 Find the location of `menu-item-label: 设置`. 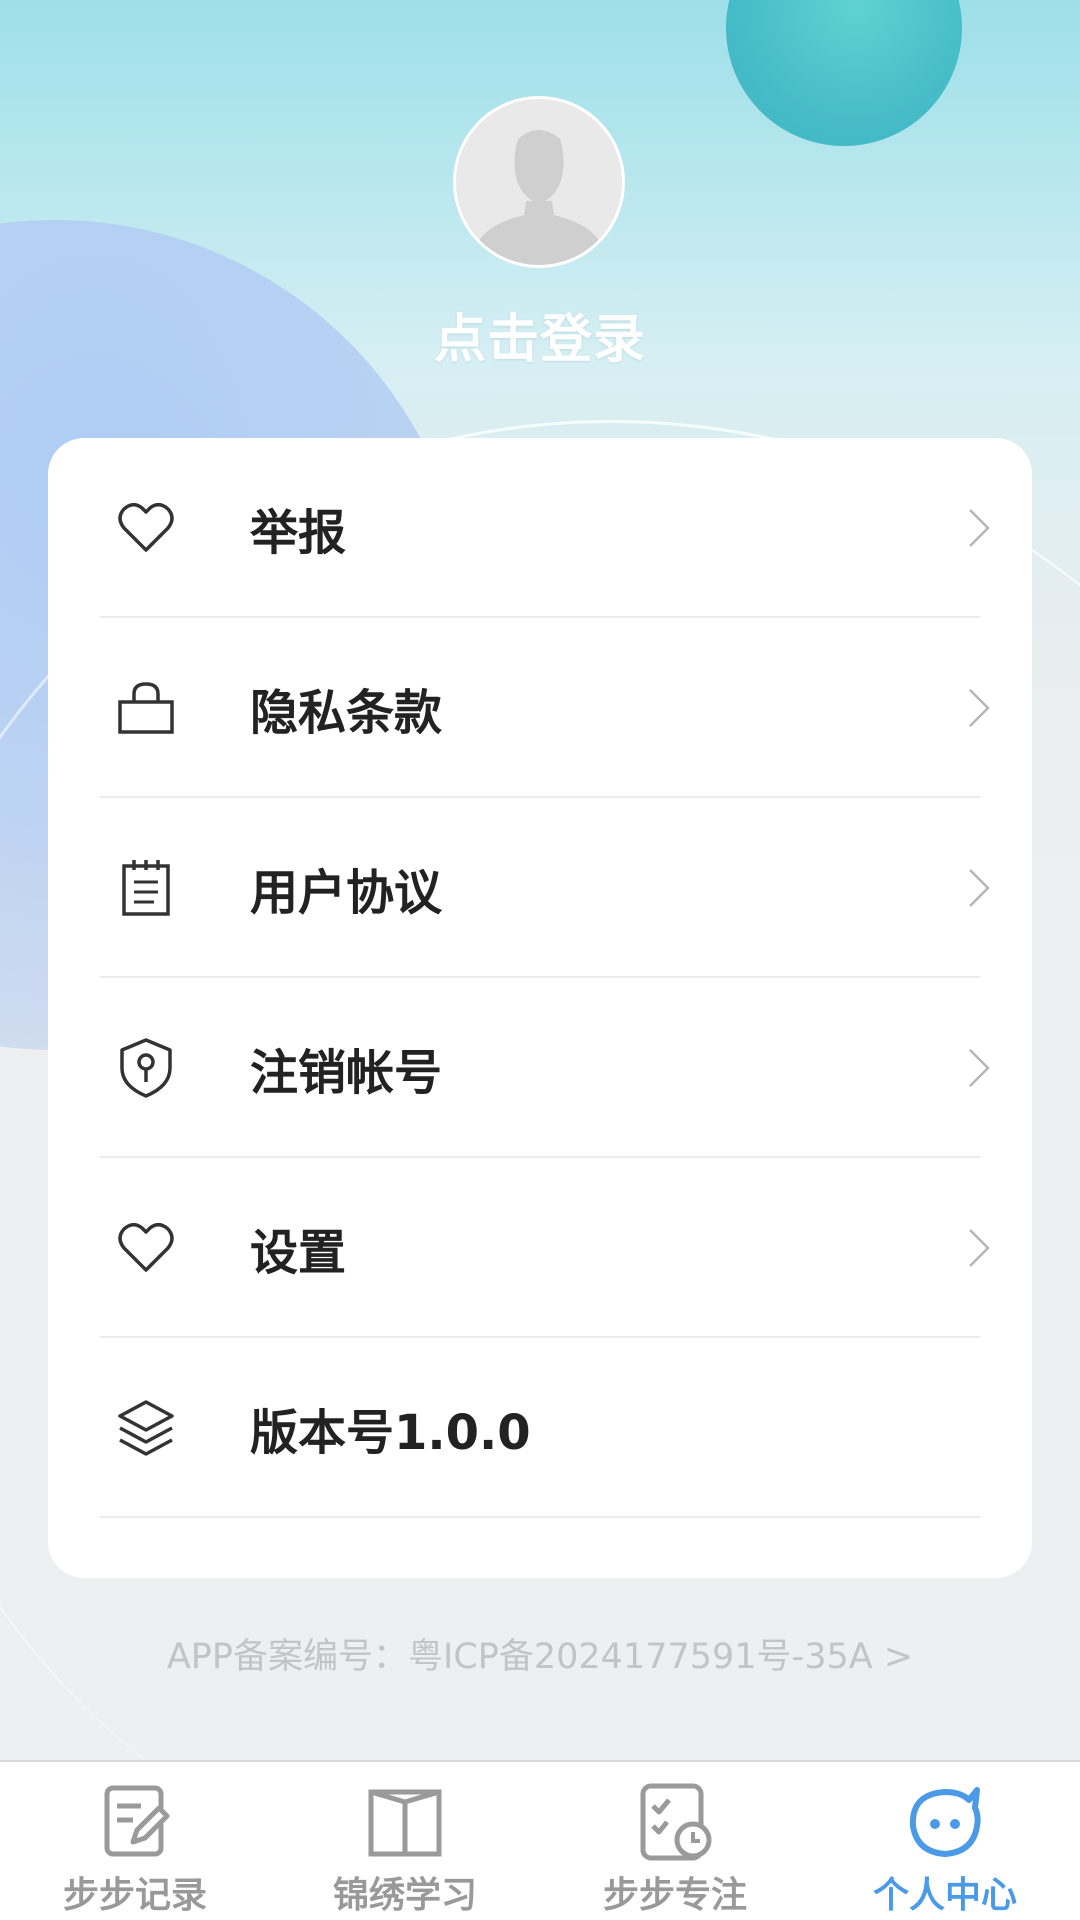

menu-item-label: 设置 is located at coordinates (298, 1253).